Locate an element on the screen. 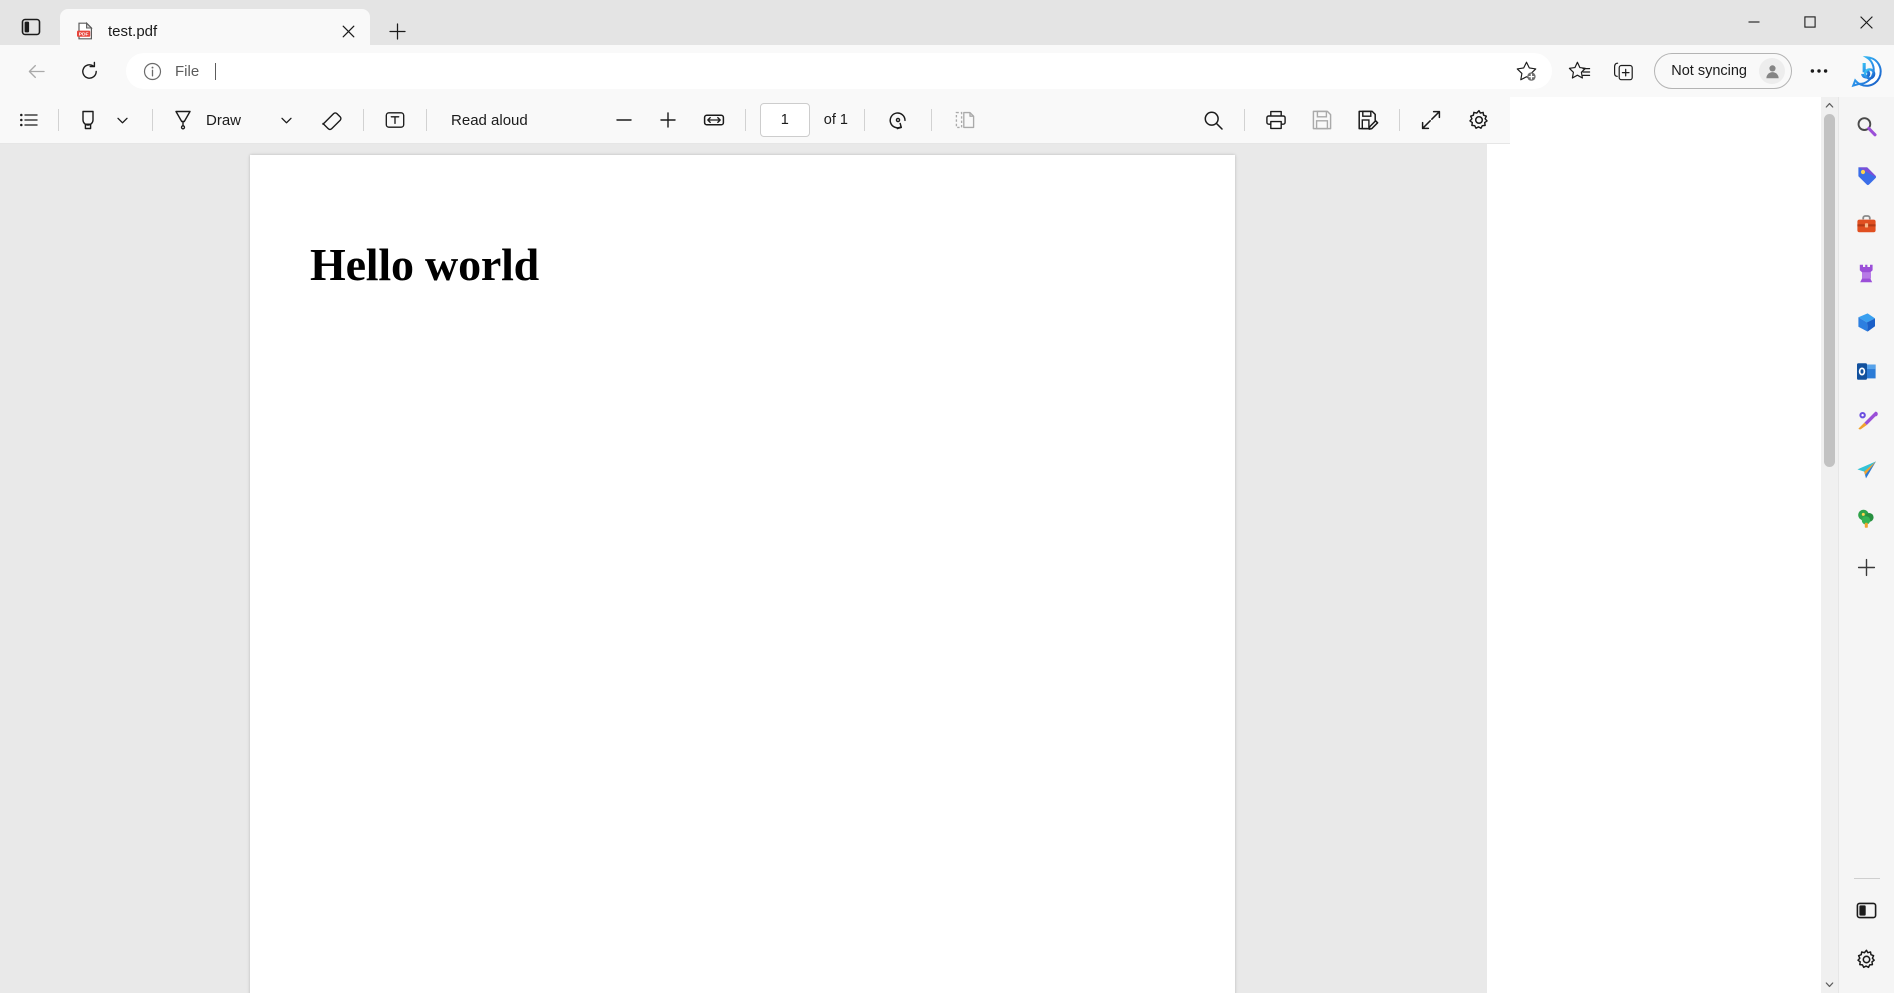  page-count-label: of 1 is located at coordinates (835, 120).